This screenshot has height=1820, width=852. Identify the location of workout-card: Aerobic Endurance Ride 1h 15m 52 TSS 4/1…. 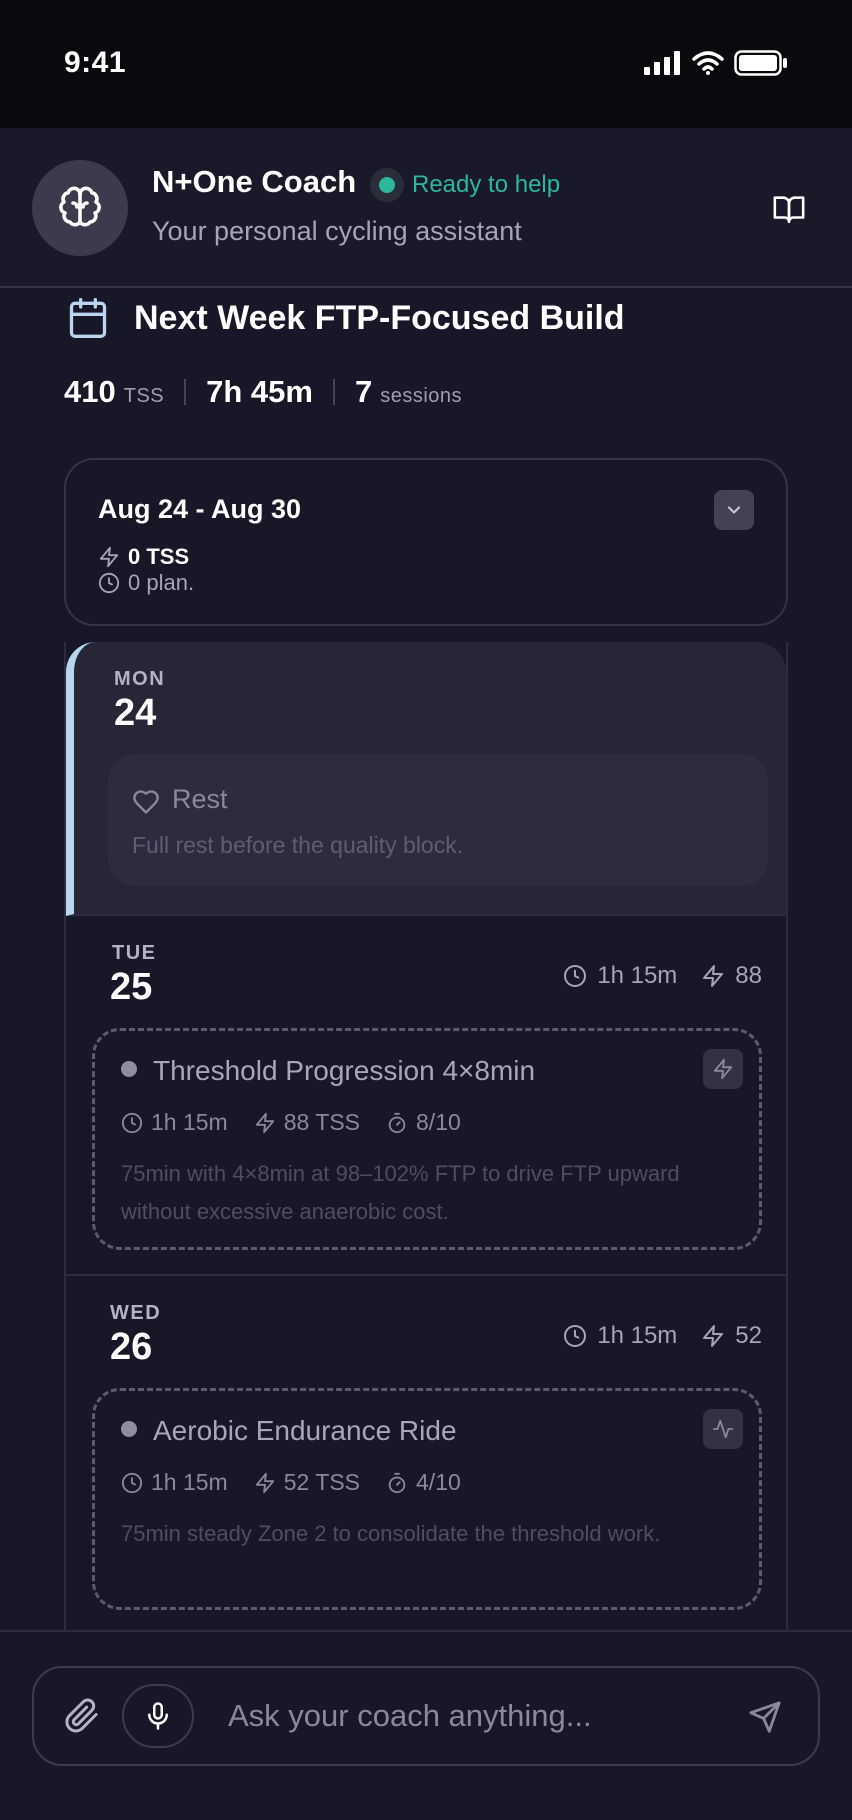
(427, 1499).